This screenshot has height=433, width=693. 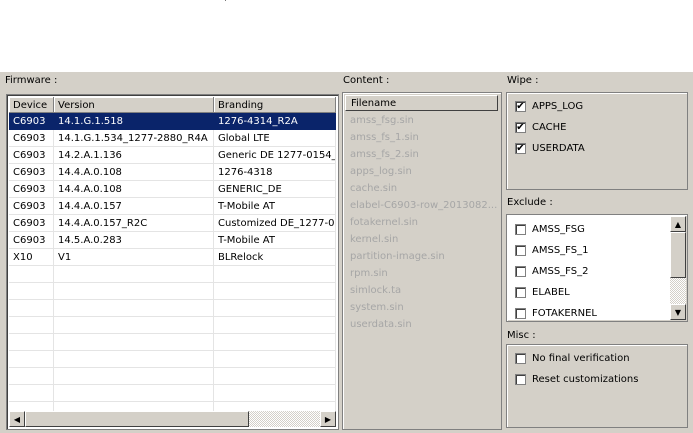 What do you see at coordinates (678, 312) in the screenshot?
I see `down-arrow-icon: ▼` at bounding box center [678, 312].